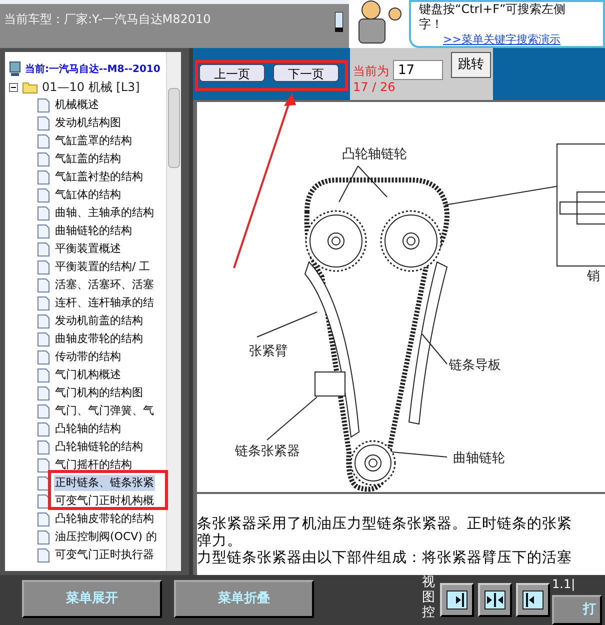  What do you see at coordinates (220, 541) in the screenshot?
I see `description-text: 弹力。` at bounding box center [220, 541].